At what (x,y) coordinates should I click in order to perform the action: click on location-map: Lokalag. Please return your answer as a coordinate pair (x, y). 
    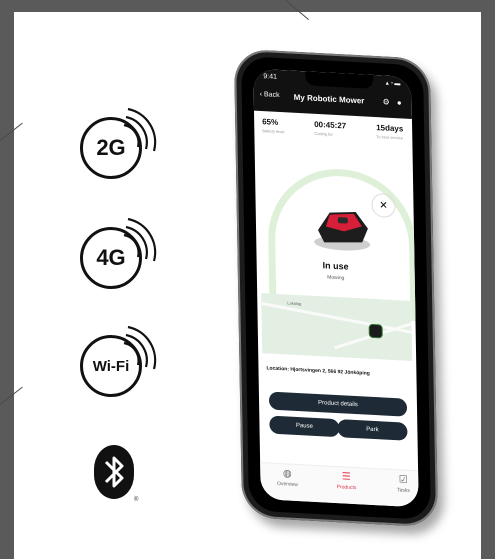
    Looking at the image, I should click on (337, 327).